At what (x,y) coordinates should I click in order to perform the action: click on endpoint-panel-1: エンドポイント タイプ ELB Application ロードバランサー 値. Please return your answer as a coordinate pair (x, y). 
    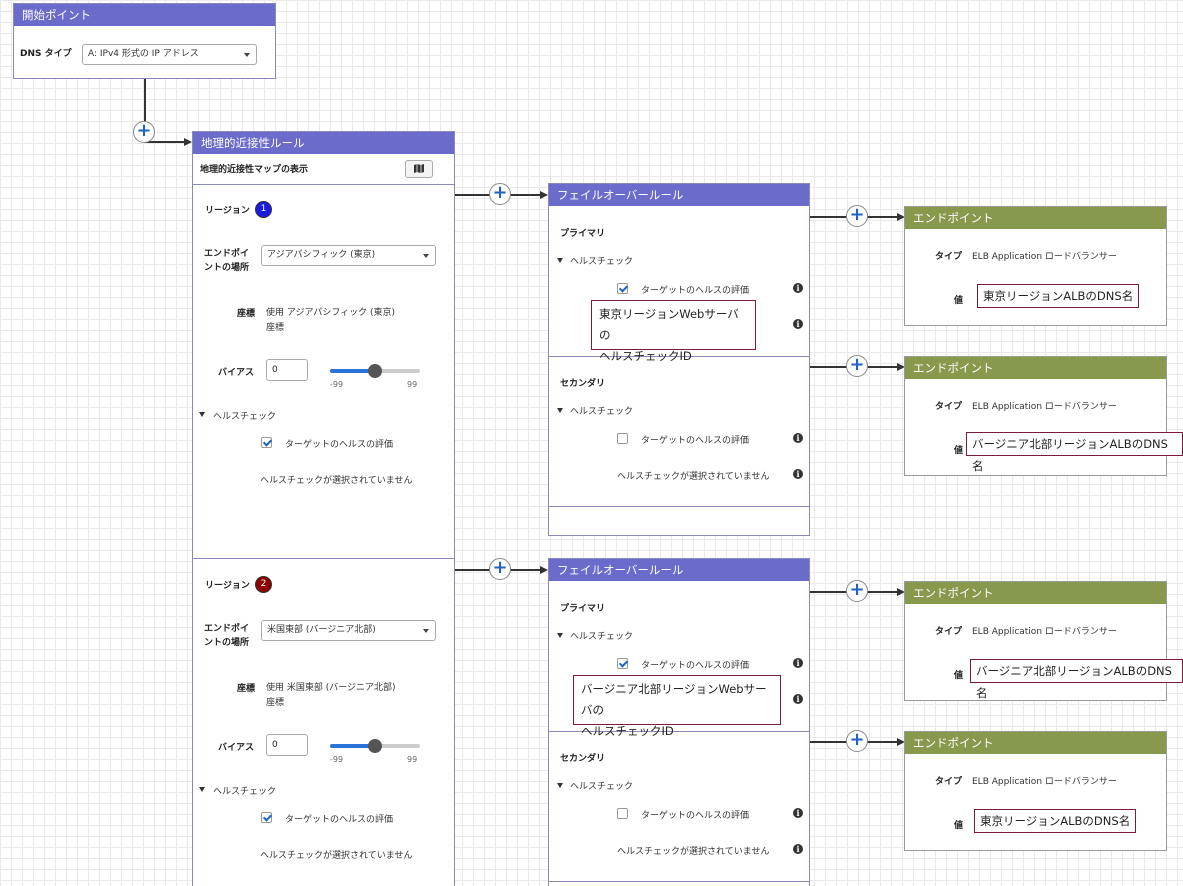
    Looking at the image, I should click on (1035, 266).